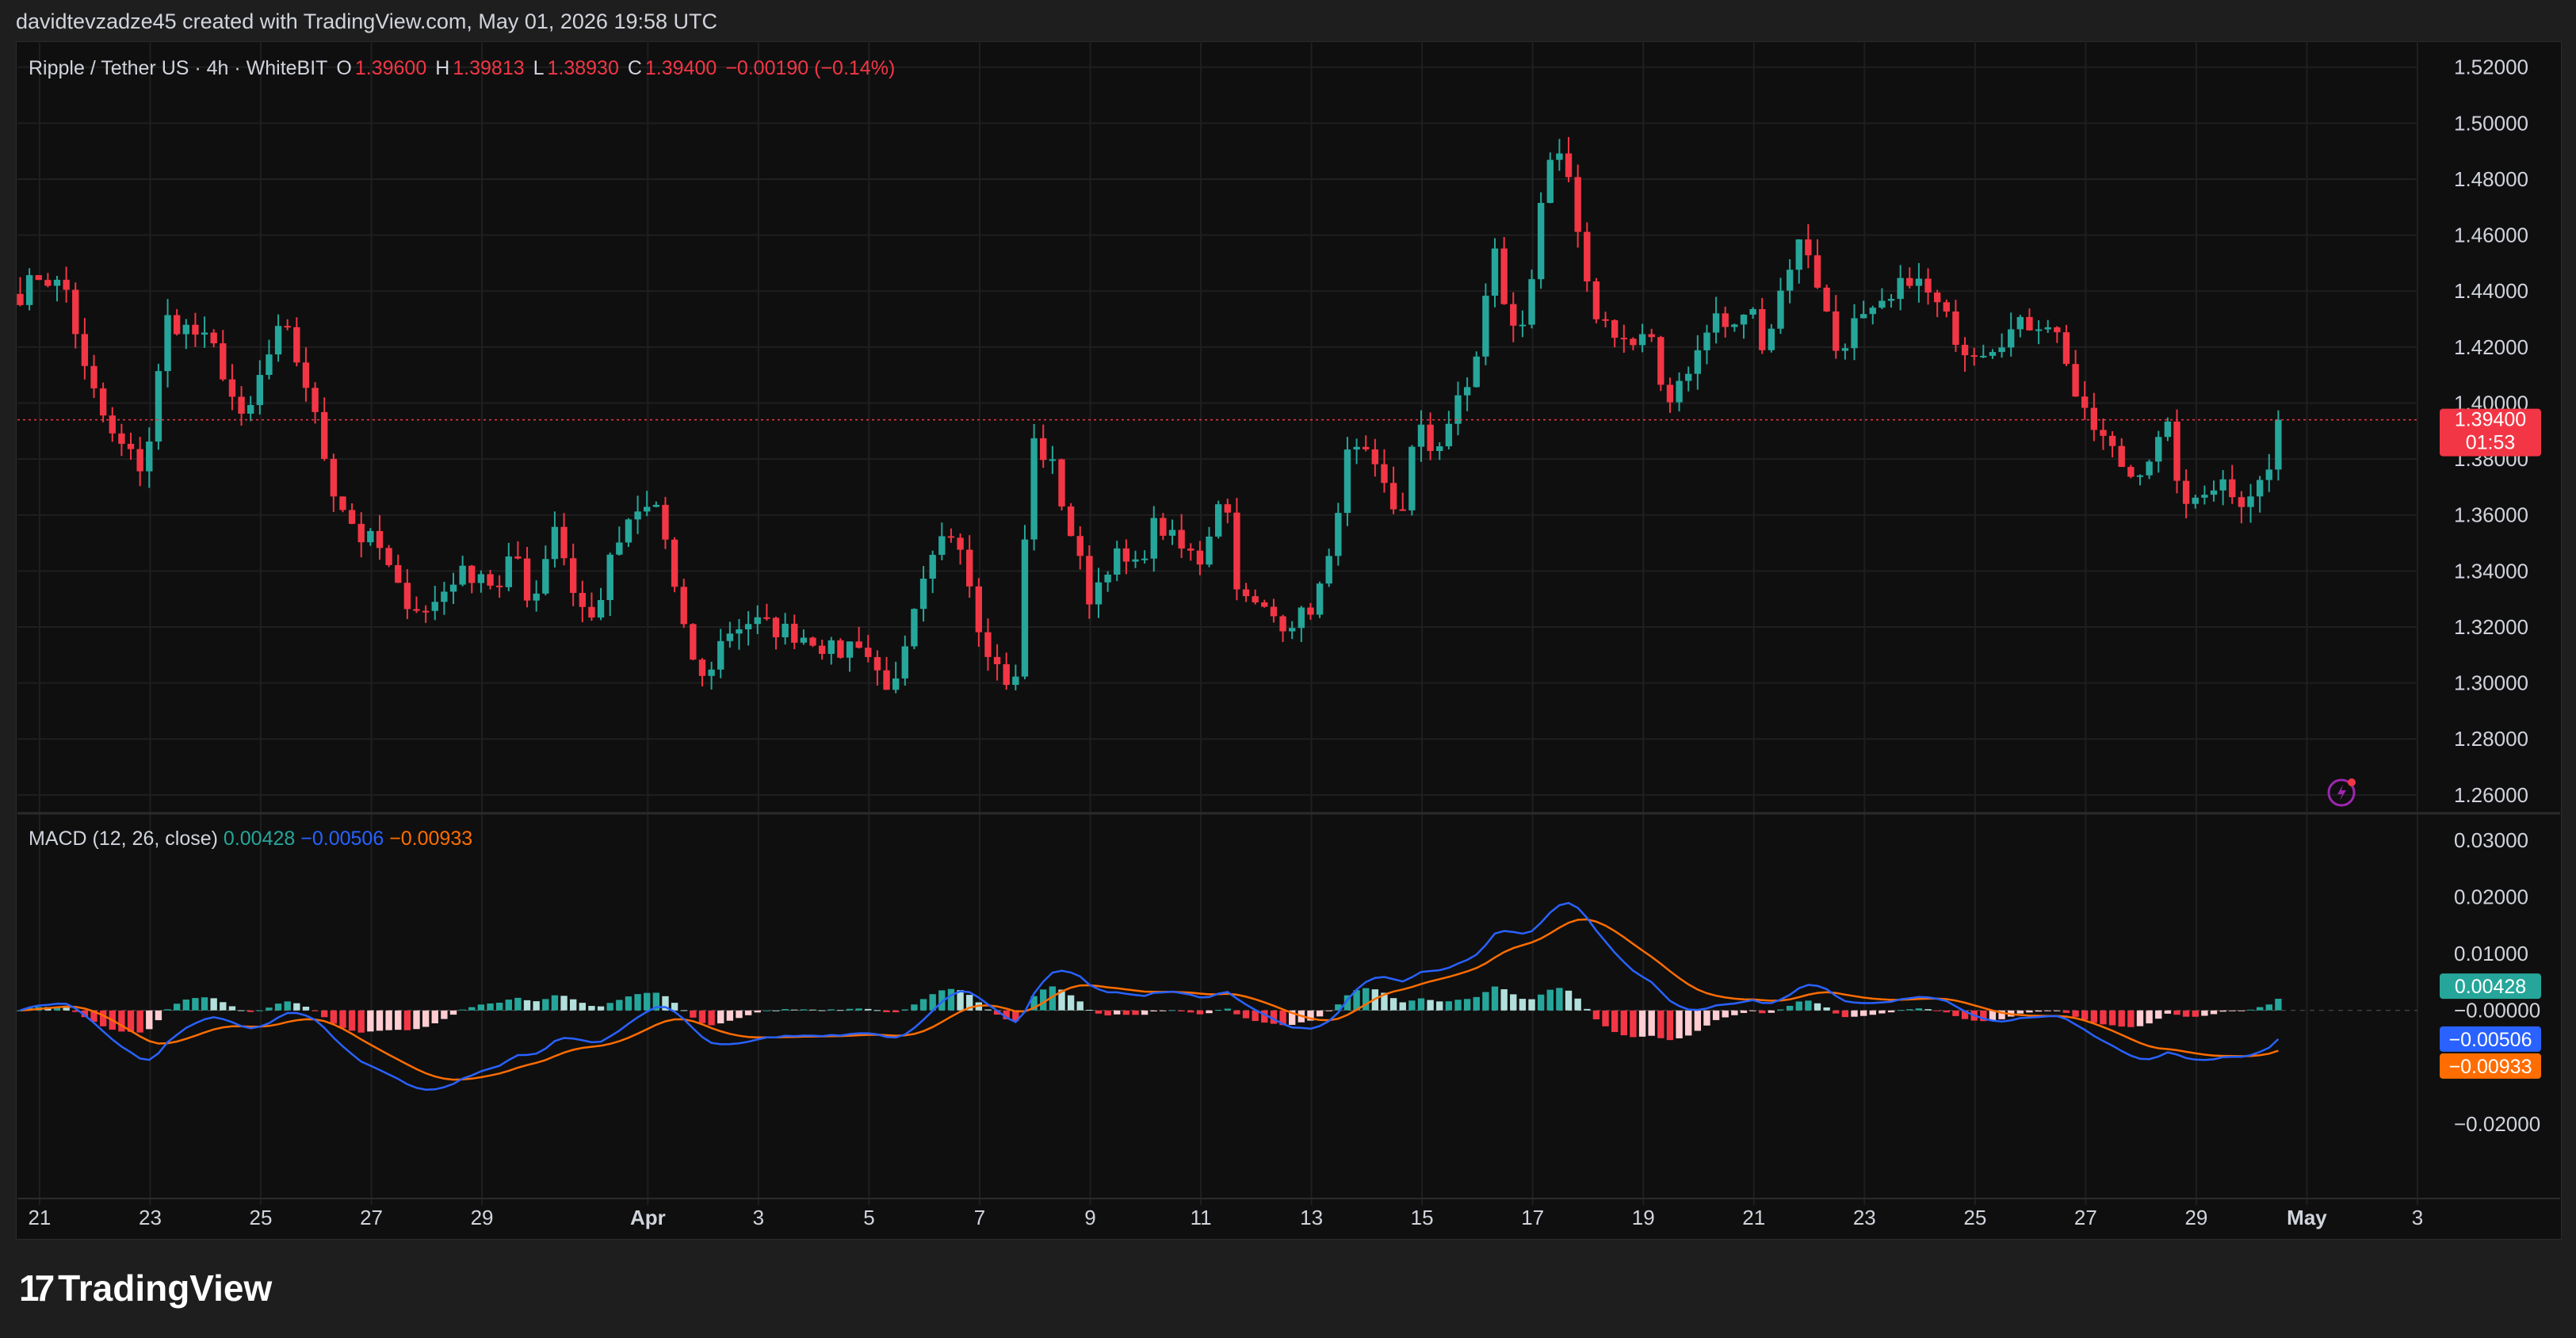 The width and height of the screenshot is (2576, 1338). I want to click on time-tick-label: 27, so click(371, 1217).